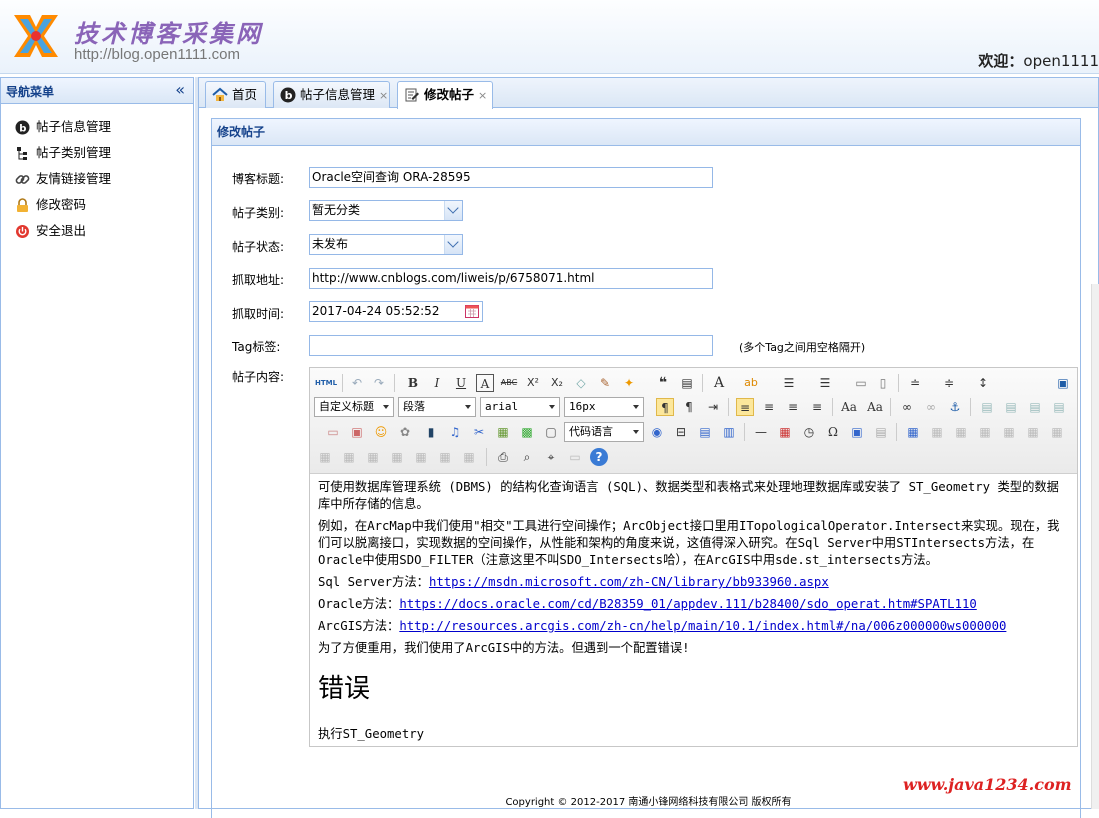 This screenshot has width=1099, height=818. What do you see at coordinates (987, 407) in the screenshot?
I see `image-none-icon: ▤` at bounding box center [987, 407].